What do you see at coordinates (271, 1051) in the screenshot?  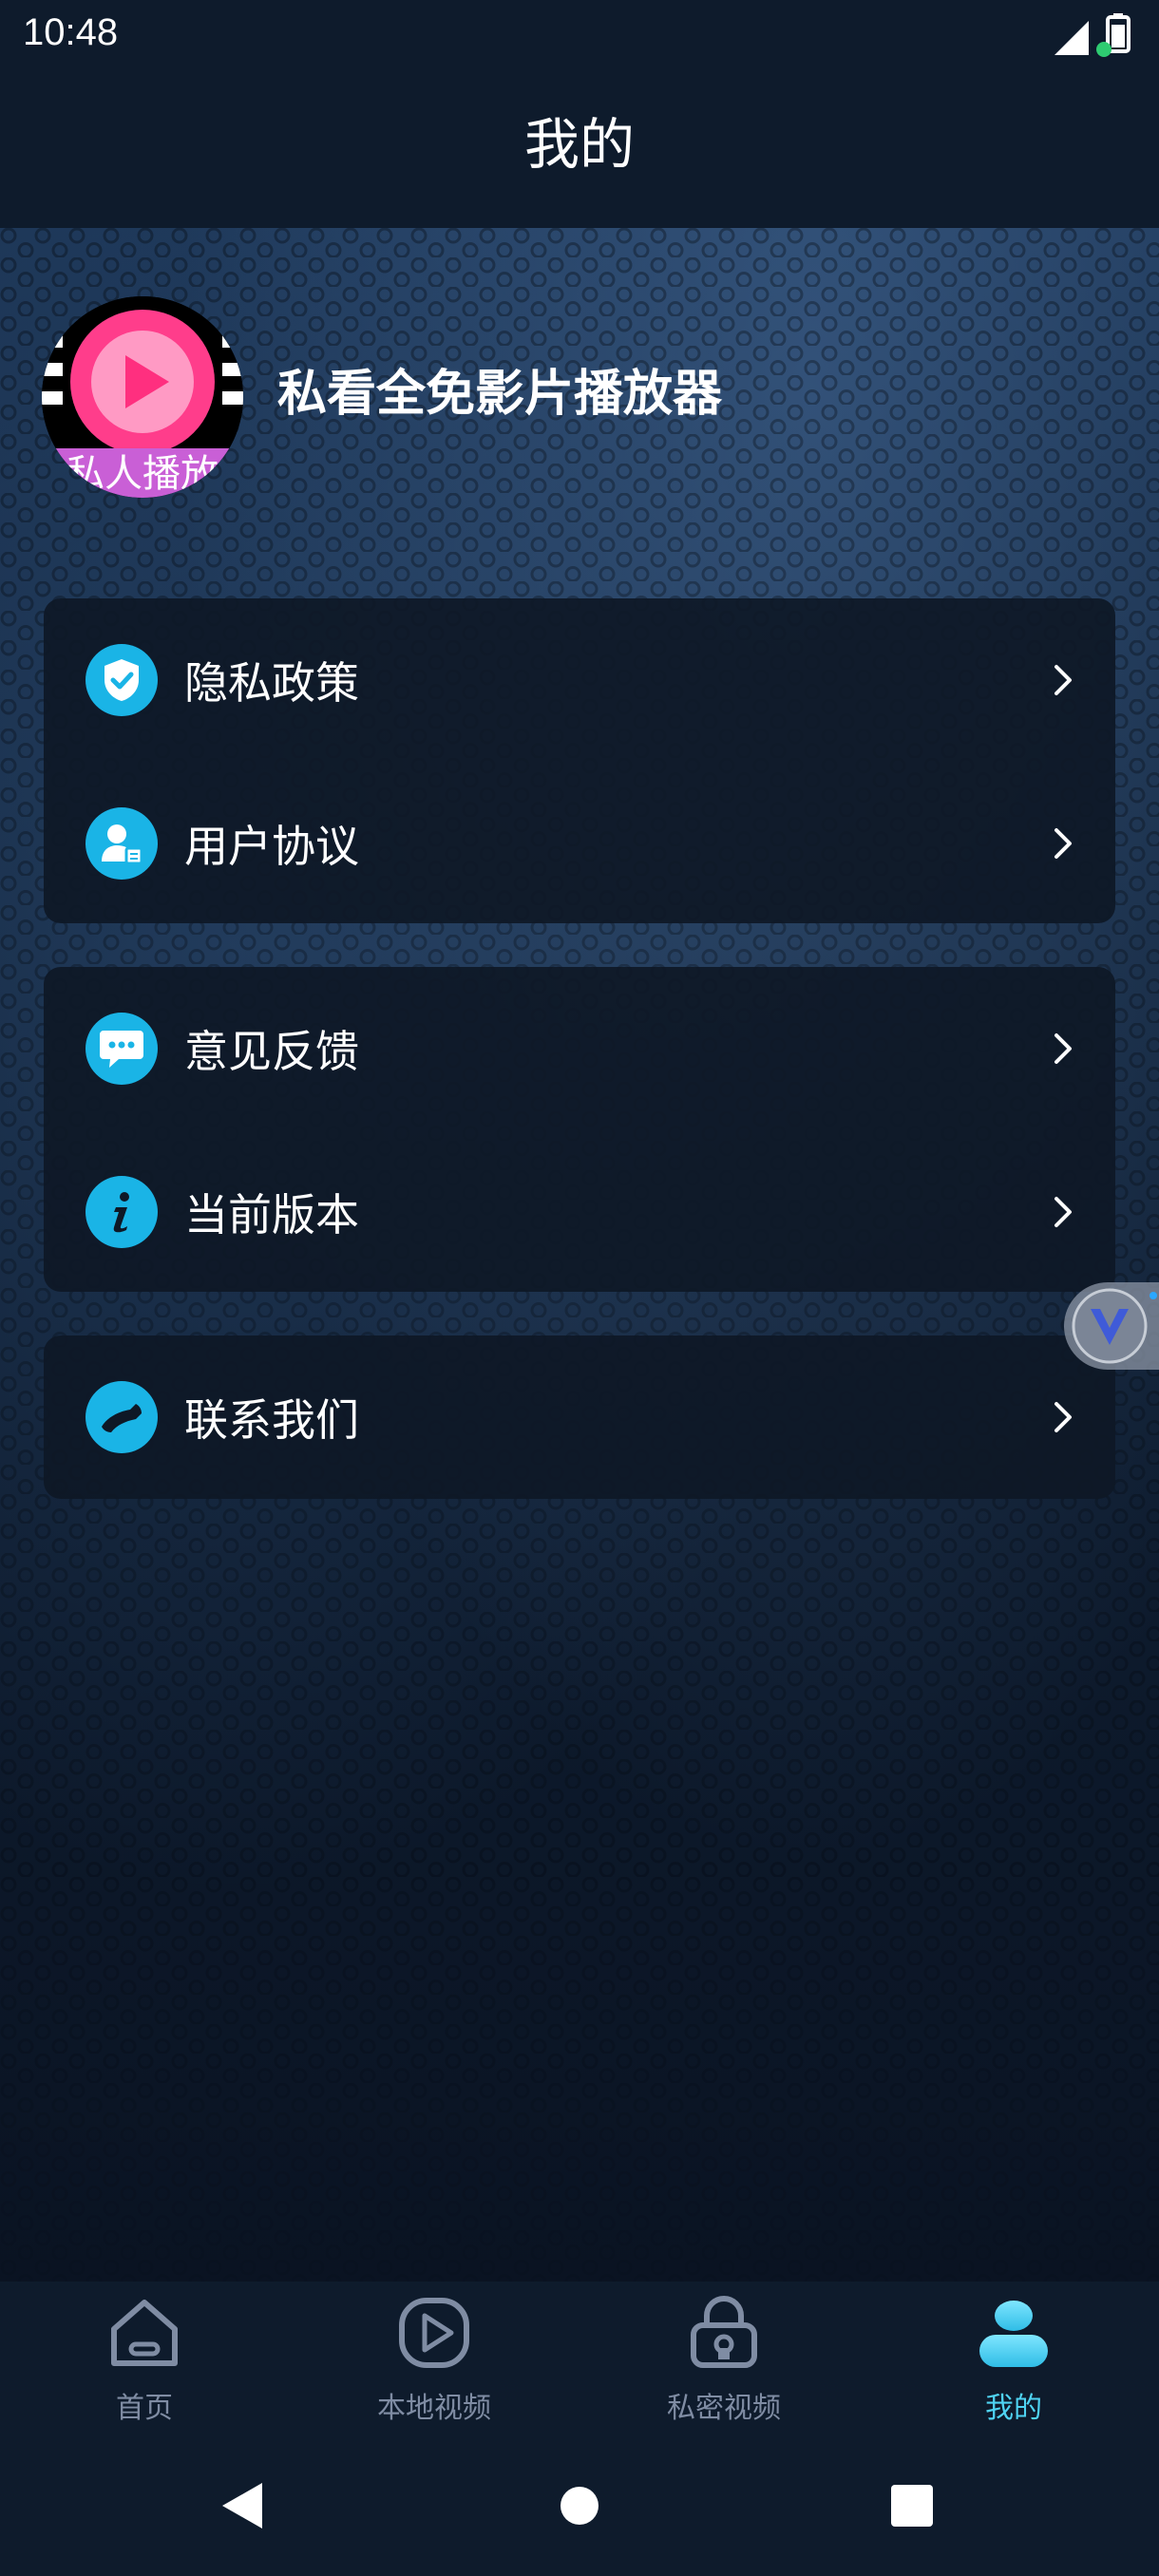 I see `menu-item-label: 意见反馈` at bounding box center [271, 1051].